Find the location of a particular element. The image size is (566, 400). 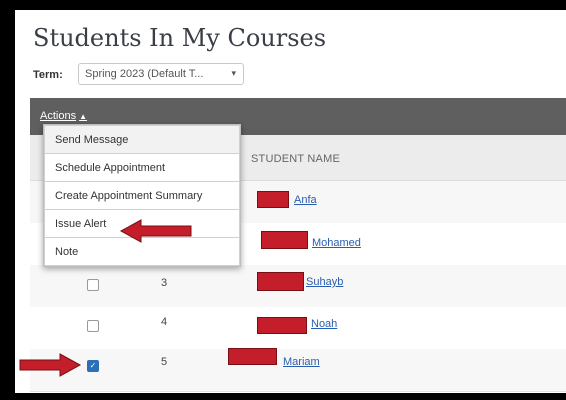

term-label: Term: is located at coordinates (48, 75).